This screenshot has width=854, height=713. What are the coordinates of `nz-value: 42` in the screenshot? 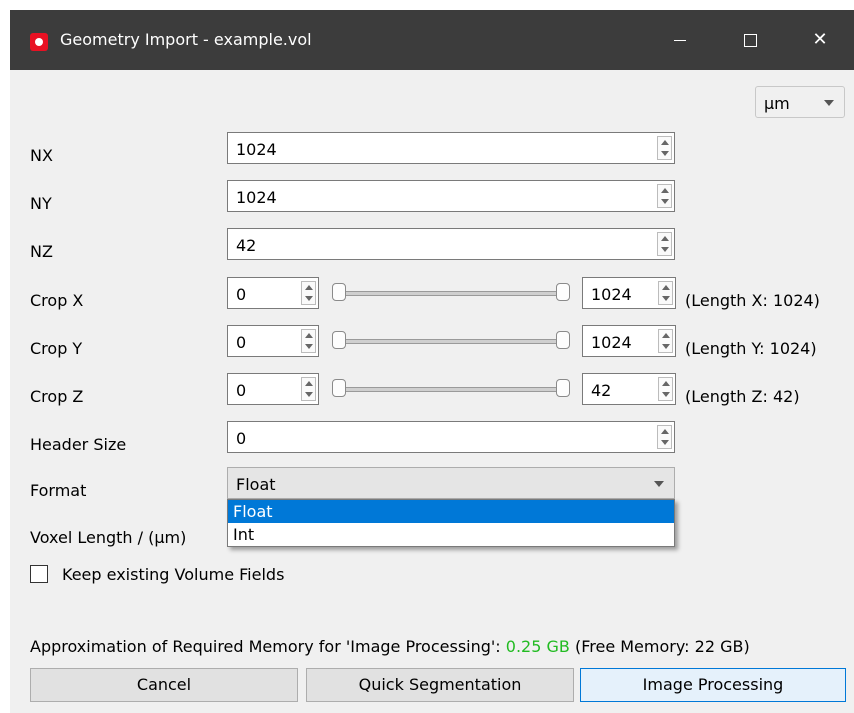 It's located at (246, 245).